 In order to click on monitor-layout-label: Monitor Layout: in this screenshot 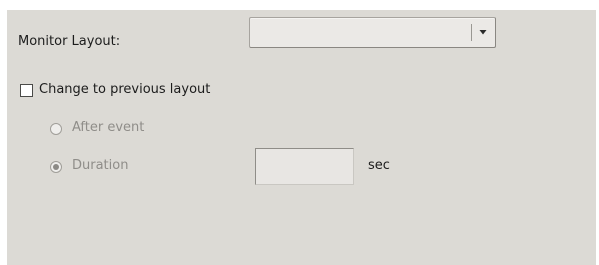, I will do `click(69, 41)`.